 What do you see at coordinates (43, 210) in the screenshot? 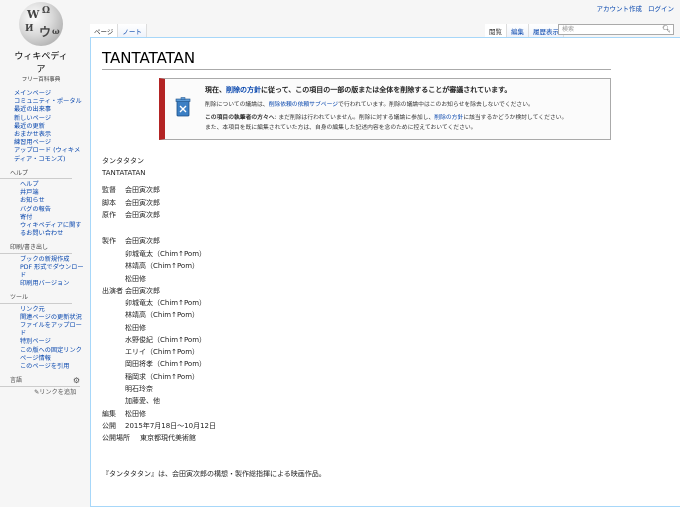
I see `sidebar-item-bug-report: バグの報告` at bounding box center [43, 210].